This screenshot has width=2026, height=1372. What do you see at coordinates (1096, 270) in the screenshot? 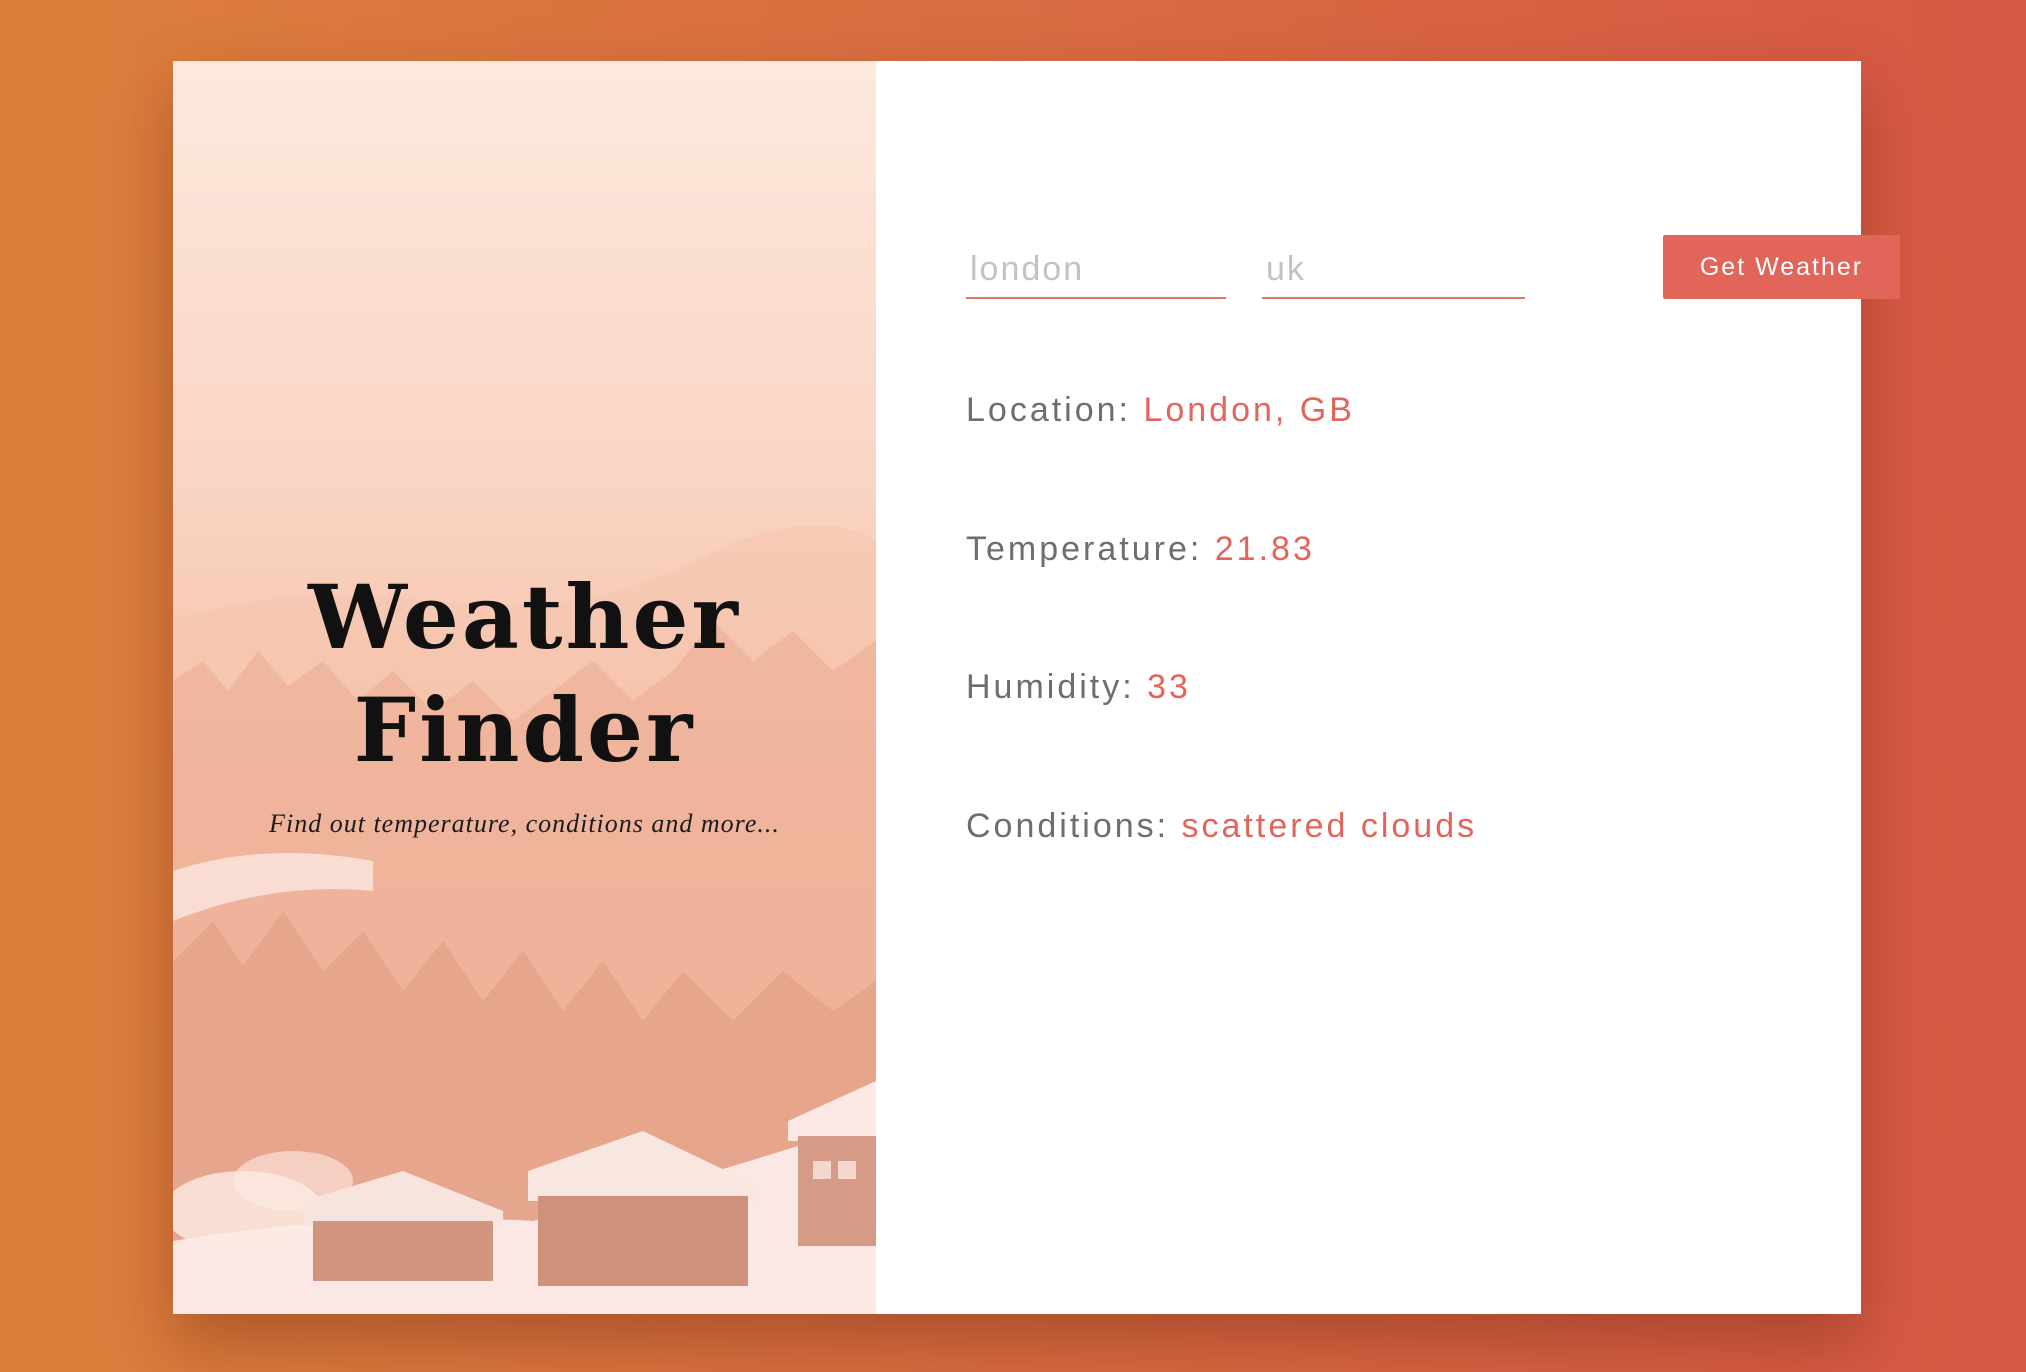
I see `city-input` at bounding box center [1096, 270].